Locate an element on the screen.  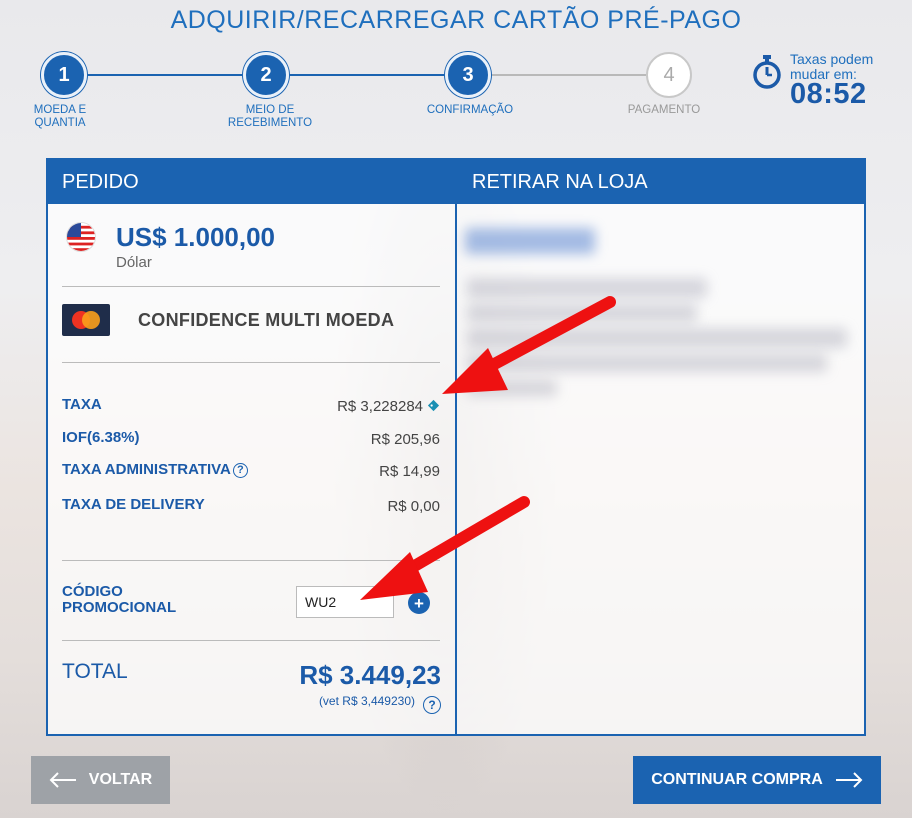
mastercard-icon is located at coordinates (86, 320).